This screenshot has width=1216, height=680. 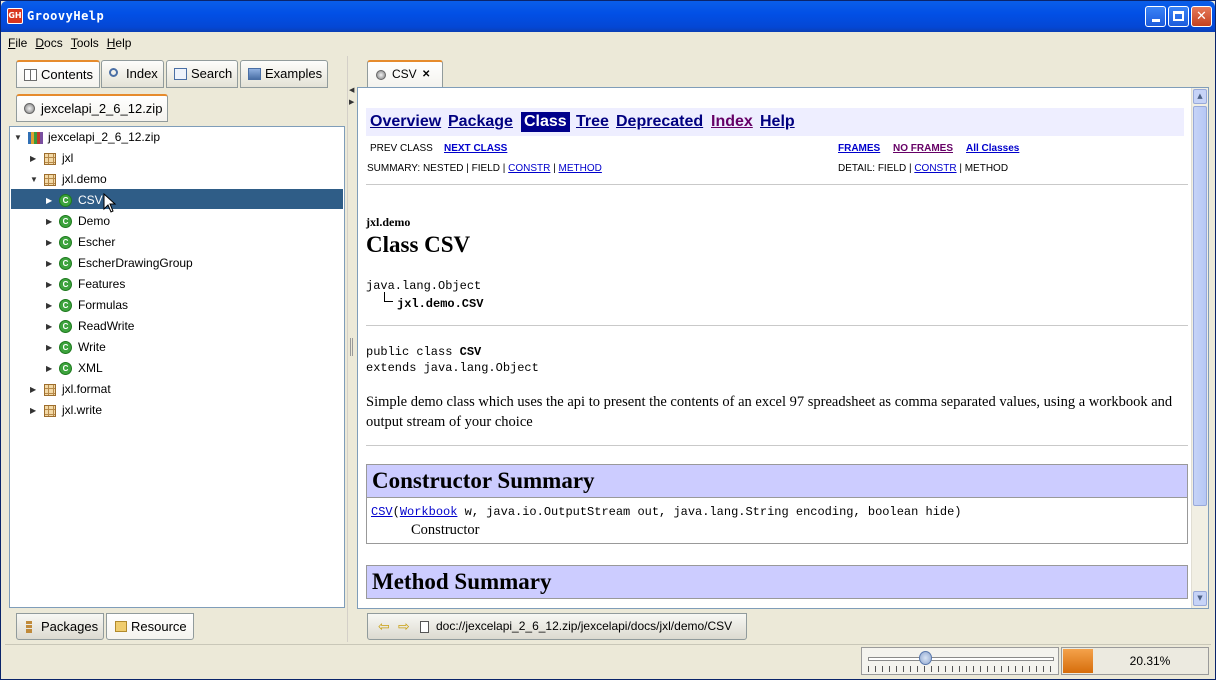 What do you see at coordinates (960, 168) in the screenshot?
I see `detail-sep: |` at bounding box center [960, 168].